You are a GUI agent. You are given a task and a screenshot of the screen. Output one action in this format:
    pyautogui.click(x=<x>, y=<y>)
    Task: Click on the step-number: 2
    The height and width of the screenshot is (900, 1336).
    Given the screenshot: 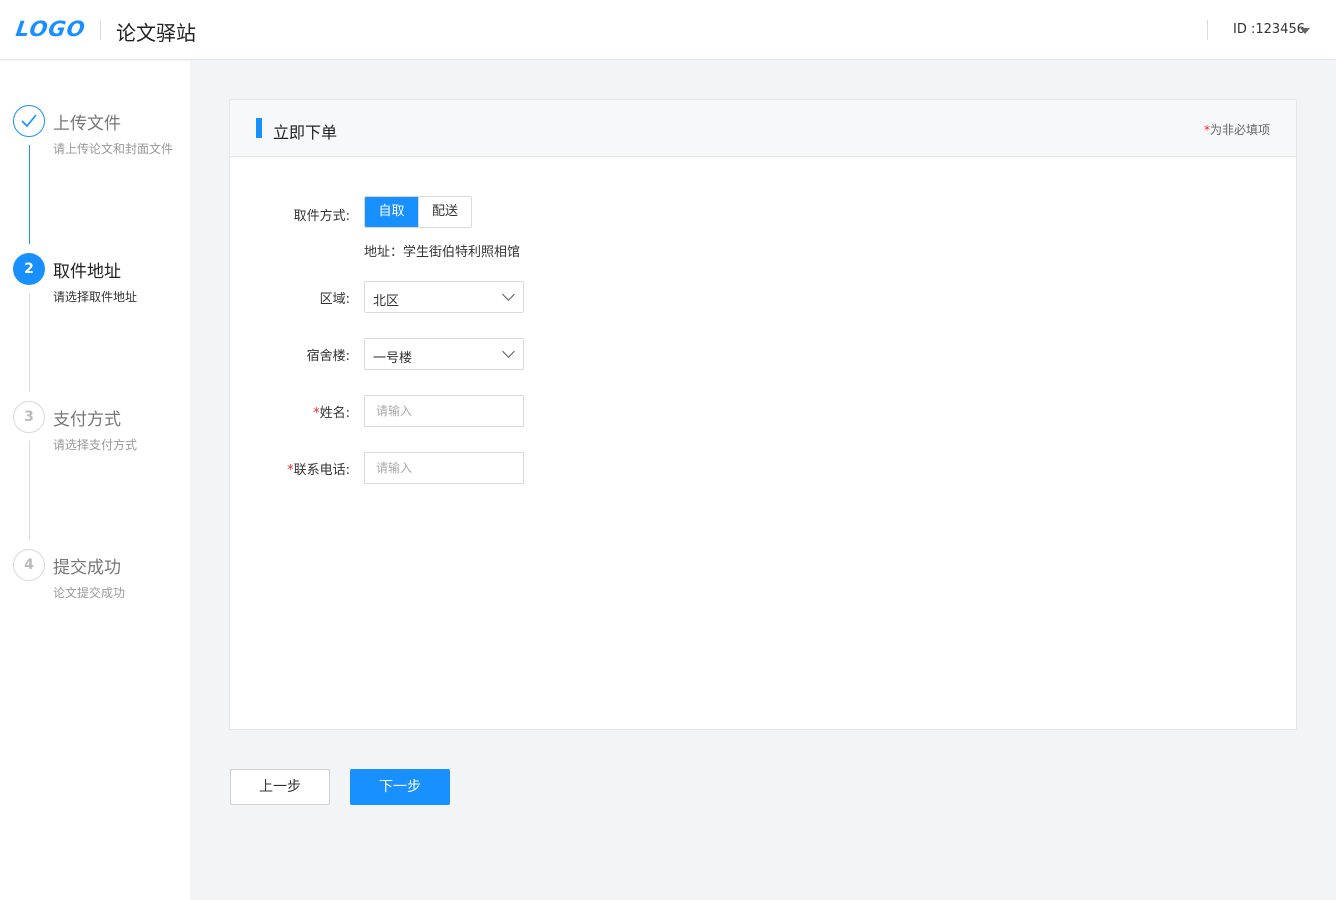 What is the action you would take?
    pyautogui.click(x=29, y=269)
    